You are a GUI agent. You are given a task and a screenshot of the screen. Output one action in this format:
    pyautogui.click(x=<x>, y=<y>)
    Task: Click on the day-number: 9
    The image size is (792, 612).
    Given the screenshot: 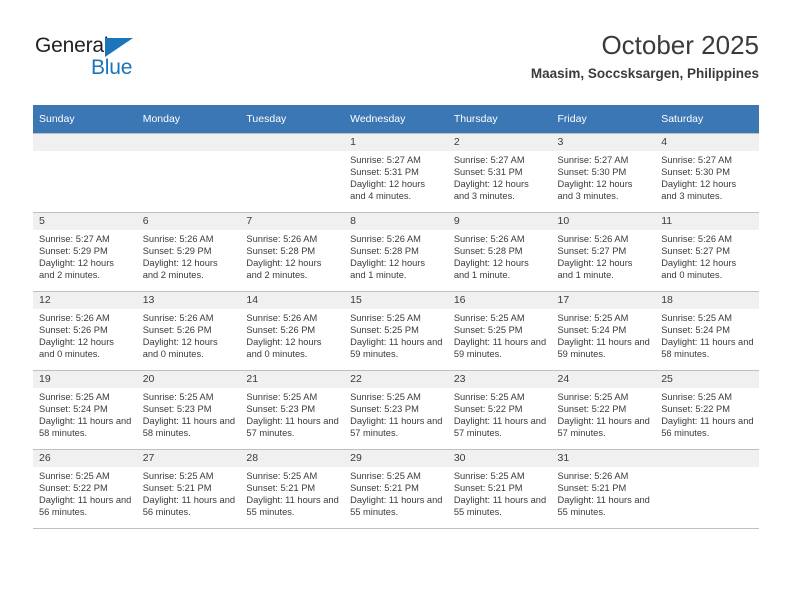 What is the action you would take?
    pyautogui.click(x=499, y=221)
    